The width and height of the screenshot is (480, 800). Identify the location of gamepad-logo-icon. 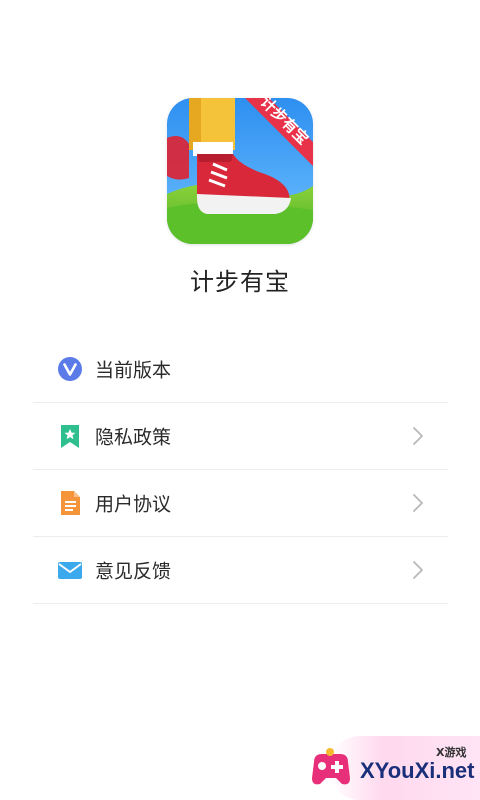
(331, 766).